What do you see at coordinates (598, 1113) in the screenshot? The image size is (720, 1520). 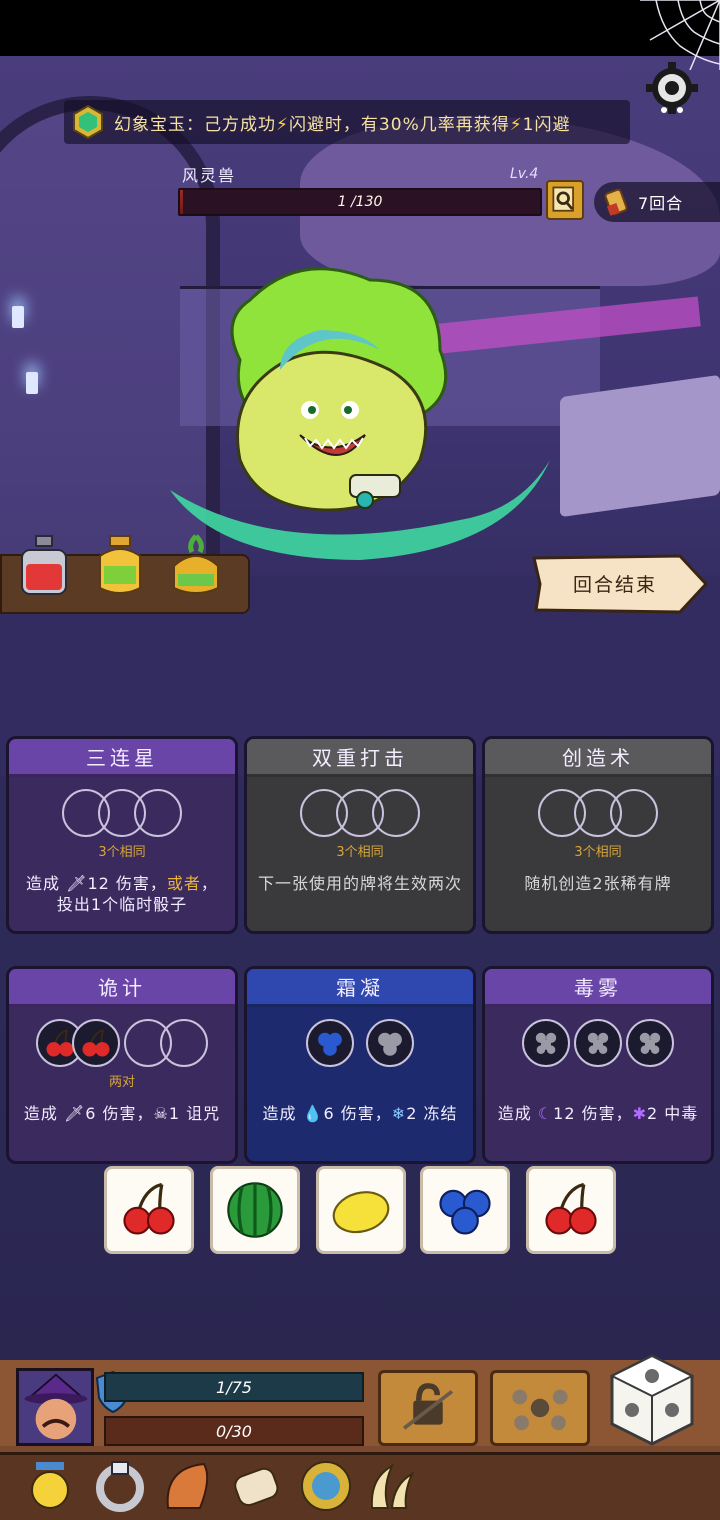 I see `card-description: 造成 ☾12 伤害，✱2 中毒` at bounding box center [598, 1113].